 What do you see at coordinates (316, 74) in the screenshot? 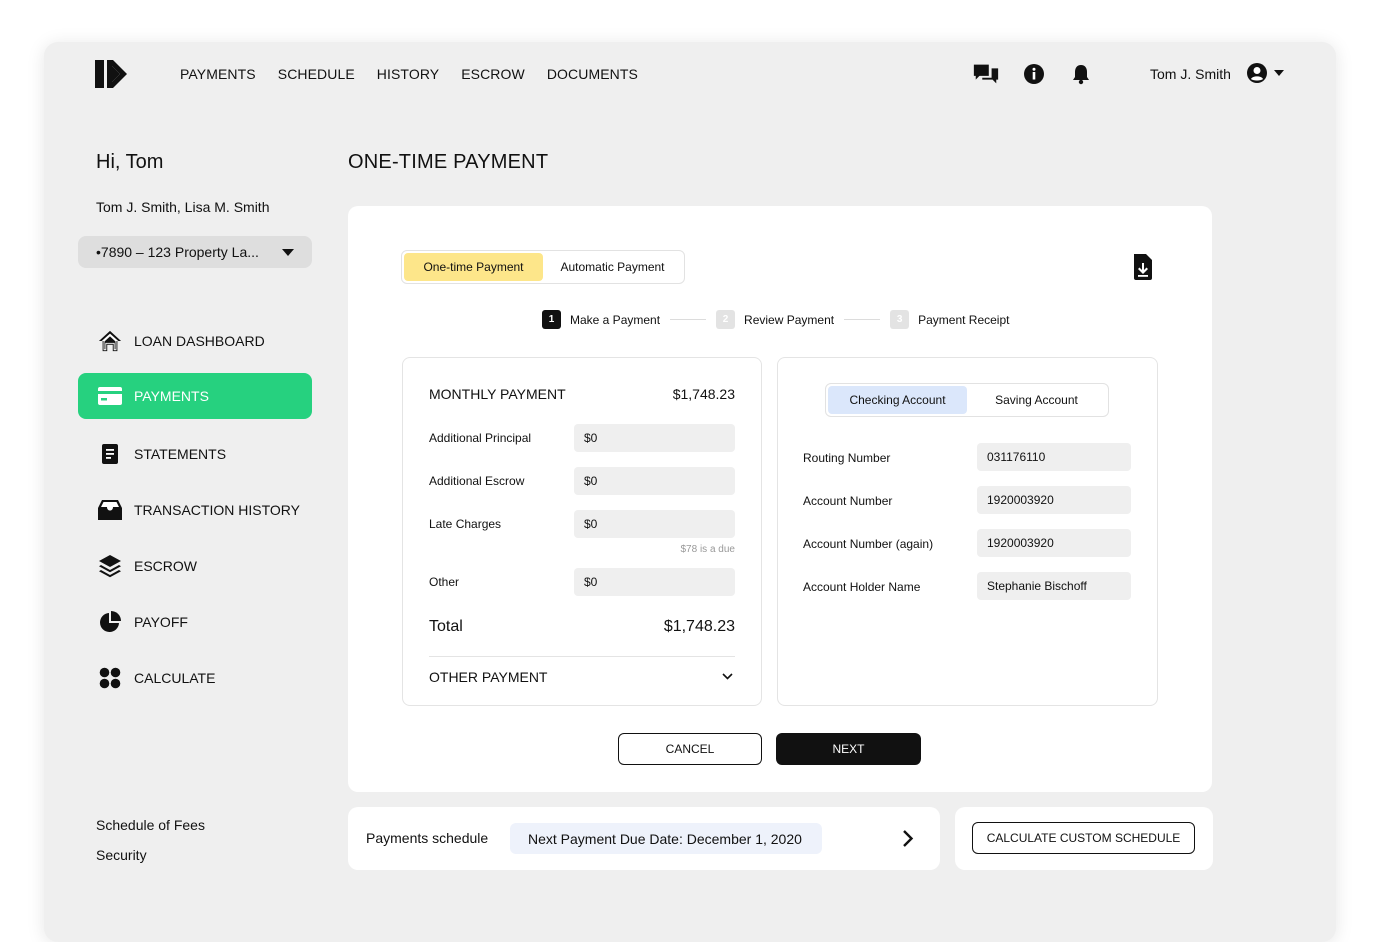
I see `nav-schedule: SCHEDULE` at bounding box center [316, 74].